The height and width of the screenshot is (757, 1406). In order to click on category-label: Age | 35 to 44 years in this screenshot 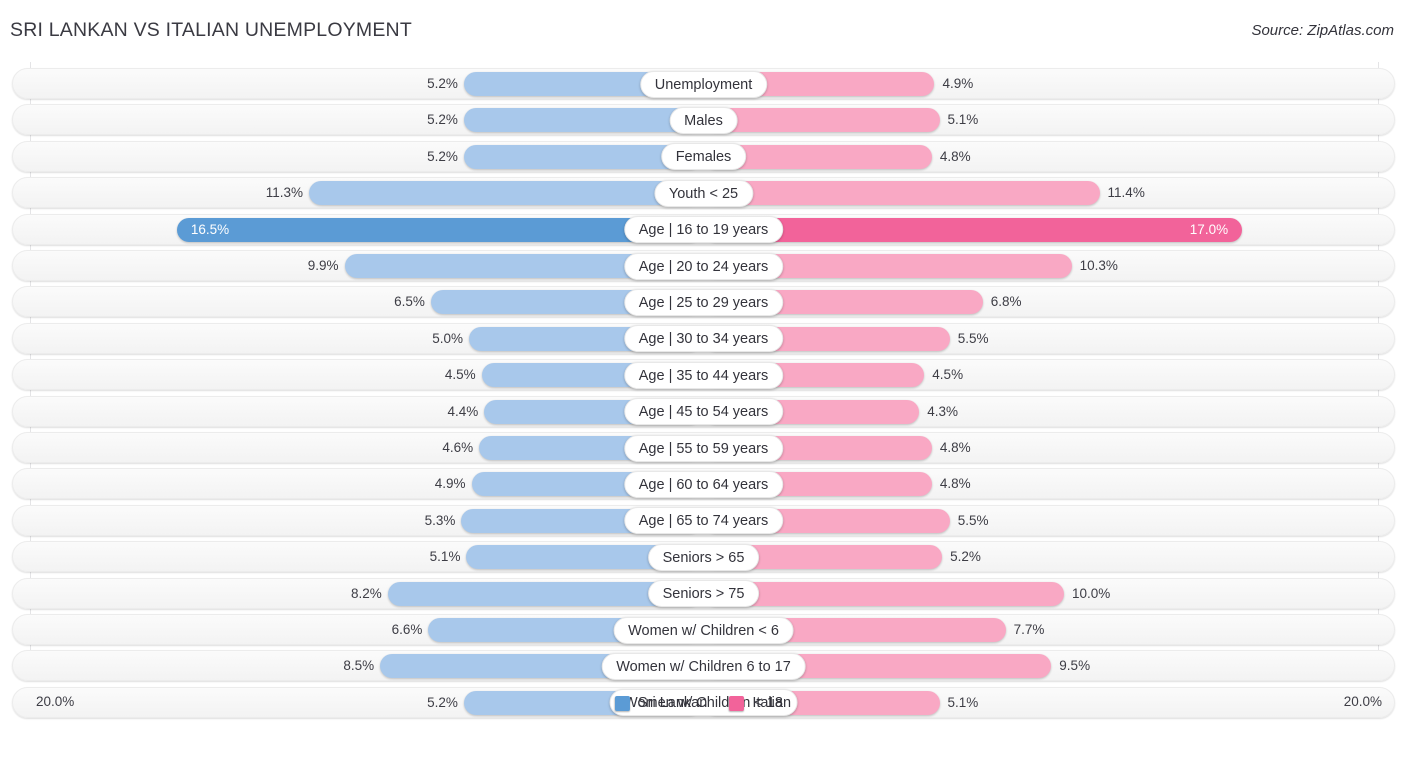, I will do `click(703, 375)`.